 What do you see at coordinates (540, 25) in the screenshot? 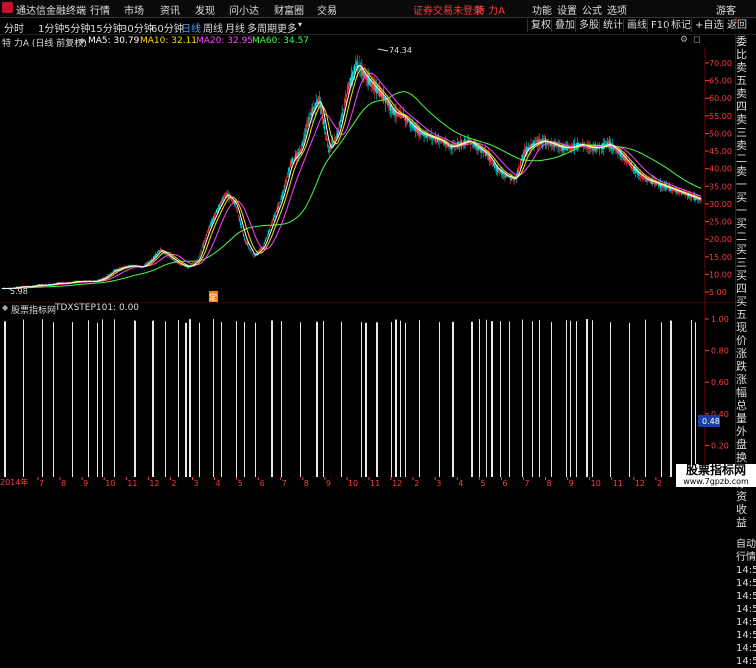
I see `adjust-button: 复权` at bounding box center [540, 25].